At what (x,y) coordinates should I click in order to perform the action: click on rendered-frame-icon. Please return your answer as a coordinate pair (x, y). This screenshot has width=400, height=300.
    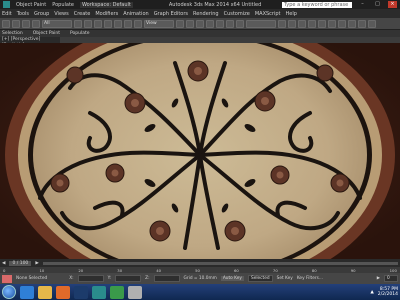
    Looking at the image, I should click on (362, 23).